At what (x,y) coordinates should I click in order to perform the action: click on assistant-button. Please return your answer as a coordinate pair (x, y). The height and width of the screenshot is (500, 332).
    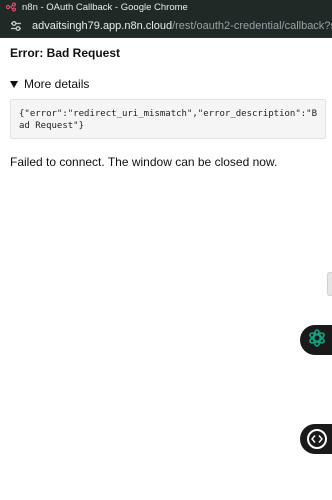
    Looking at the image, I should click on (316, 340).